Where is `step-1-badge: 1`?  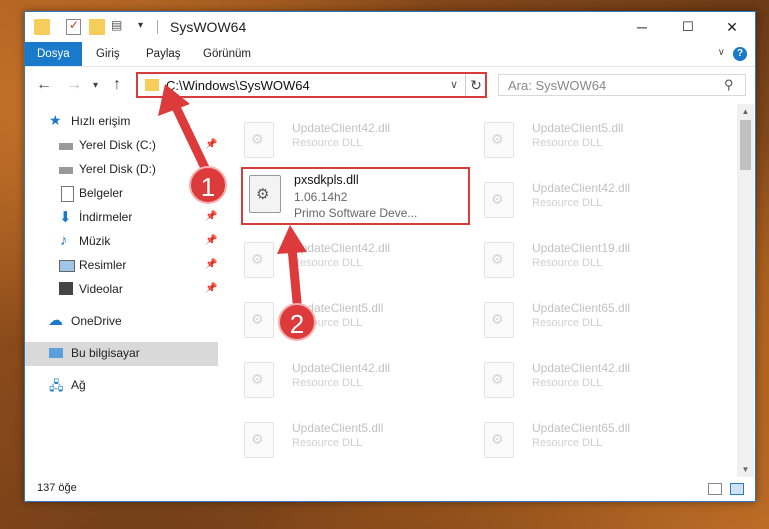
step-1-badge: 1 is located at coordinates (208, 185).